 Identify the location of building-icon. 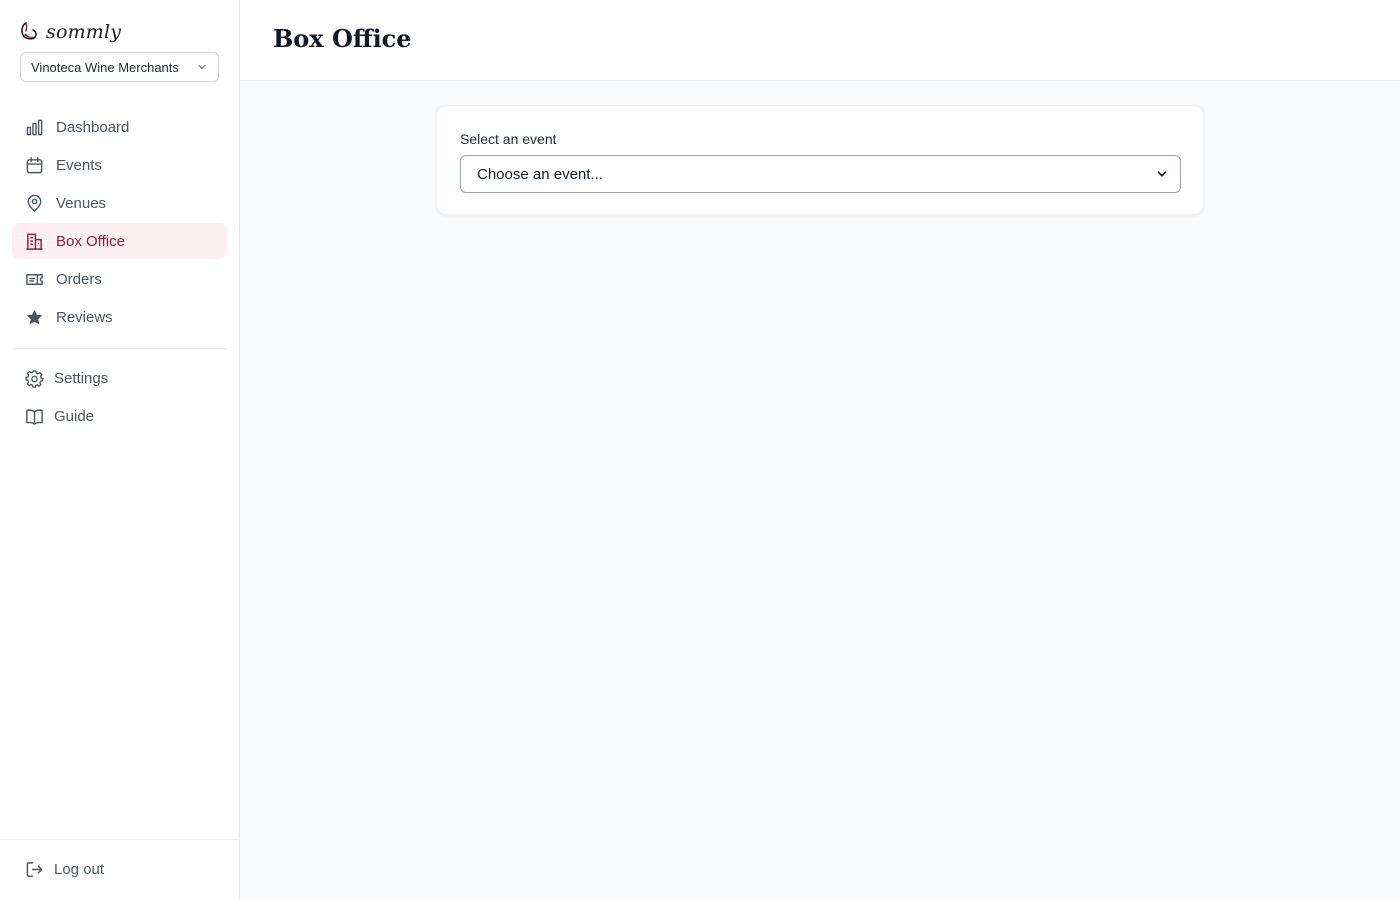
(34, 241).